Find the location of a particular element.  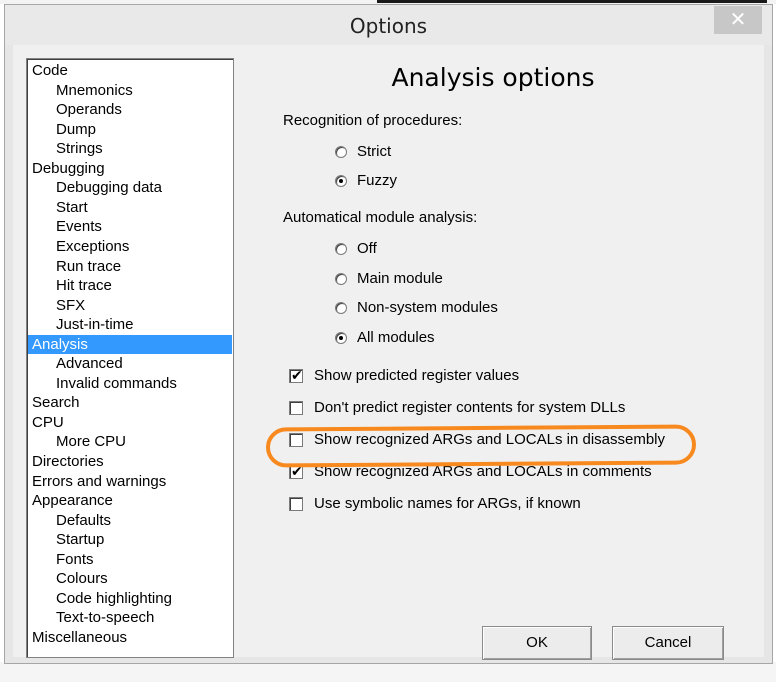

tree-item-sfx: SFX is located at coordinates (70, 305).